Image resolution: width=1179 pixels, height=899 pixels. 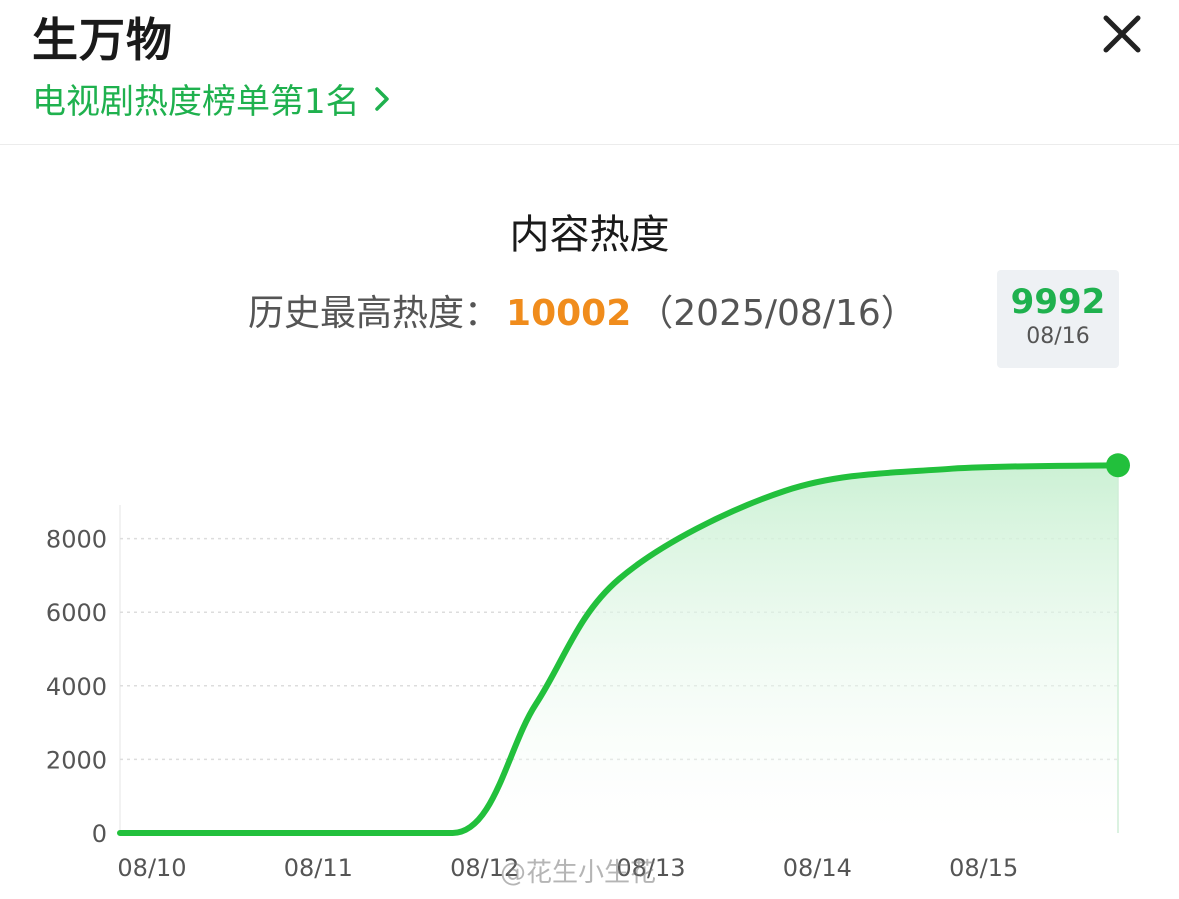 I want to click on x-tick-label: 08/10, so click(x=151, y=868).